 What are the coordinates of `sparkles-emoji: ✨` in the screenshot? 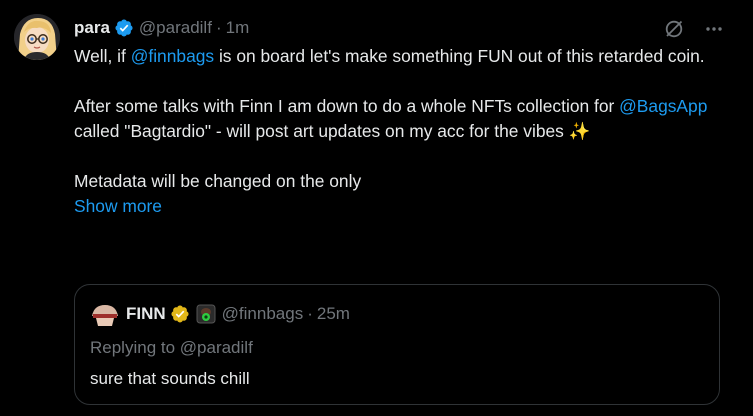 It's located at (579, 131).